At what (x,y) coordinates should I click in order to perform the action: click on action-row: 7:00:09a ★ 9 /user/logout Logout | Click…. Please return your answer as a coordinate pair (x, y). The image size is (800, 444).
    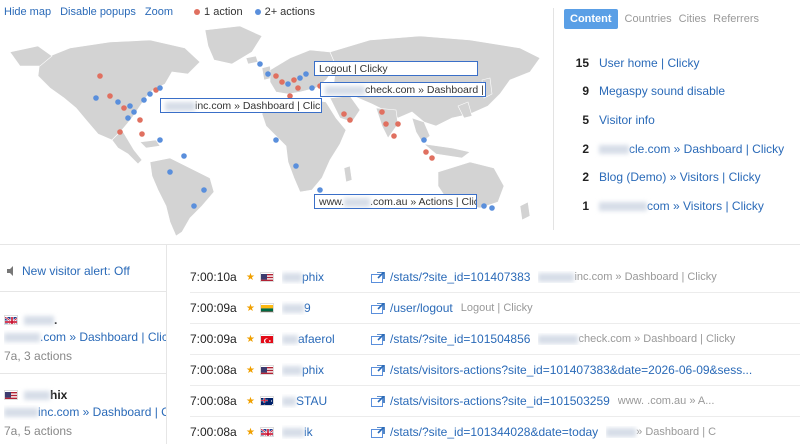
    Looking at the image, I should click on (495, 308).